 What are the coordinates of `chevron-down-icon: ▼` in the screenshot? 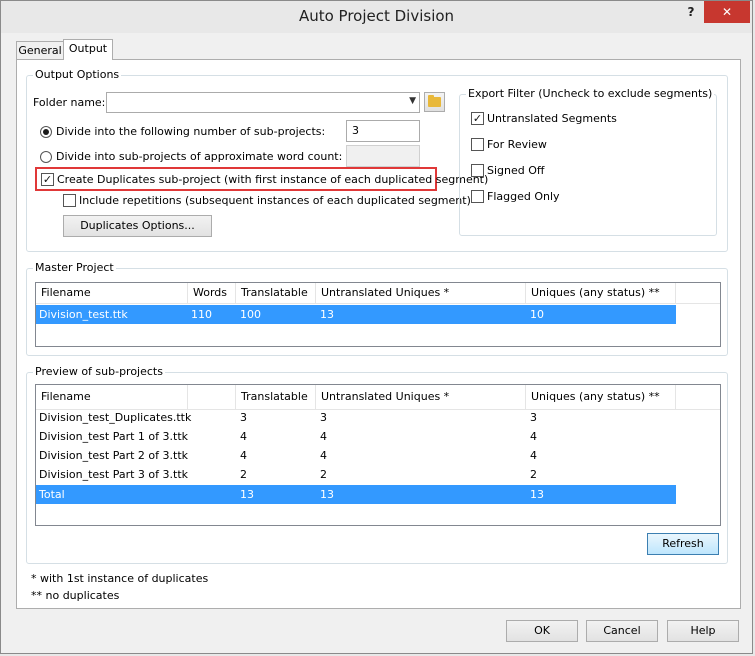 It's located at (412, 101).